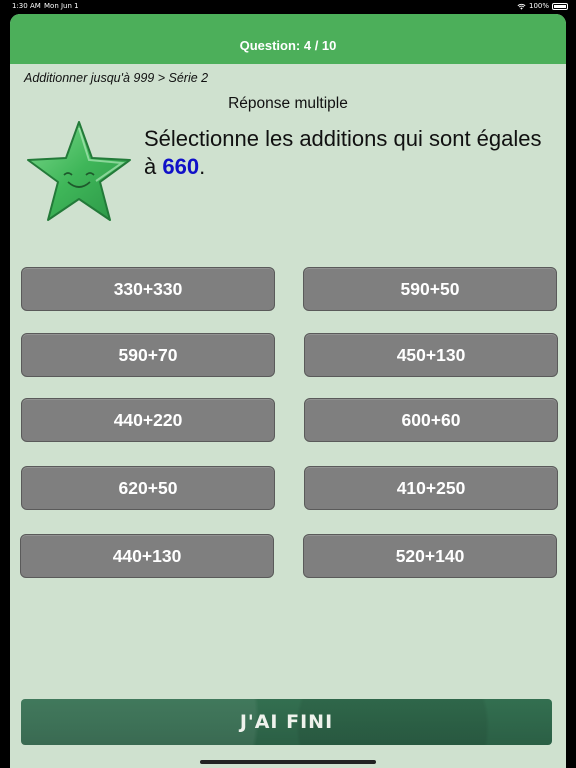  Describe the element at coordinates (148, 289) in the screenshot. I see `choice-button: 330+330` at that location.